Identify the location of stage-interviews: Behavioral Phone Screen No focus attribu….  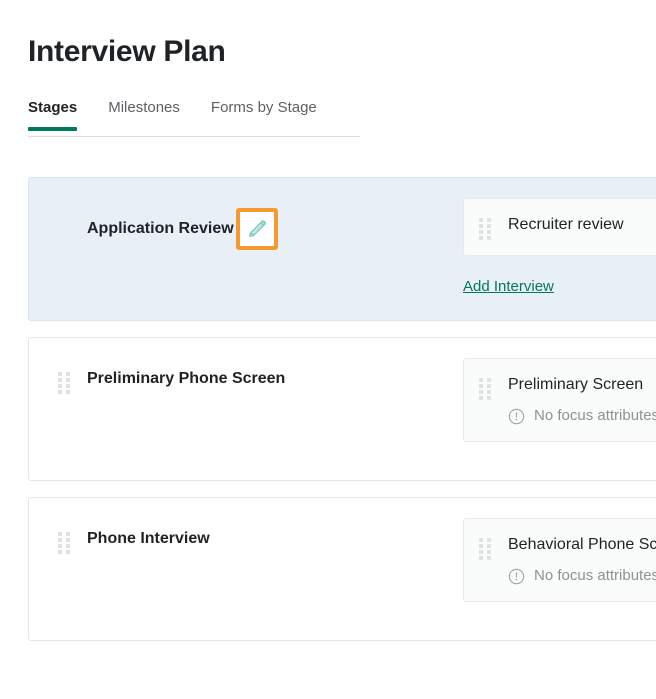
(559, 560).